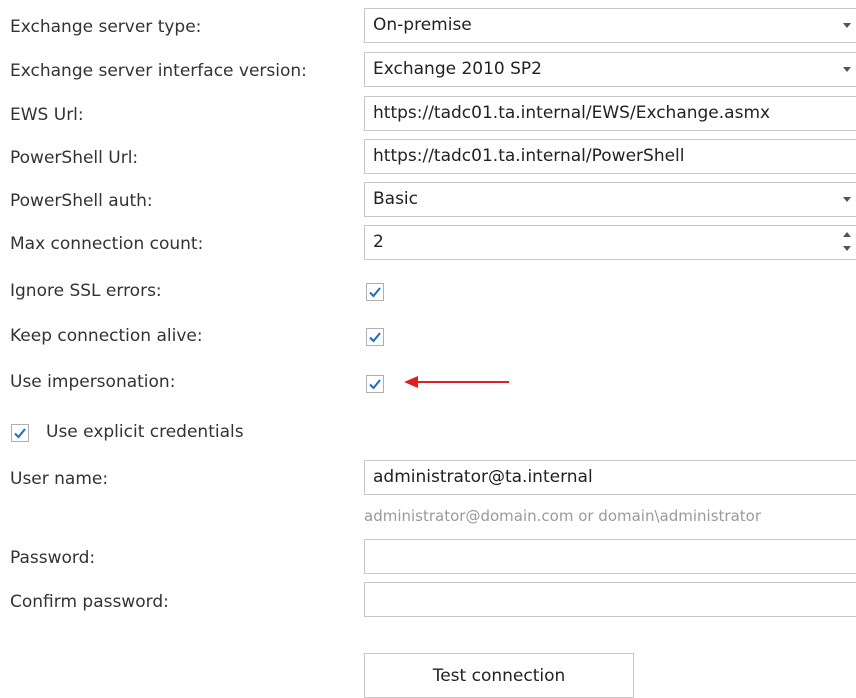  Describe the element at coordinates (158, 71) in the screenshot. I see `interface-version-label: Exchange server interface version:` at that location.